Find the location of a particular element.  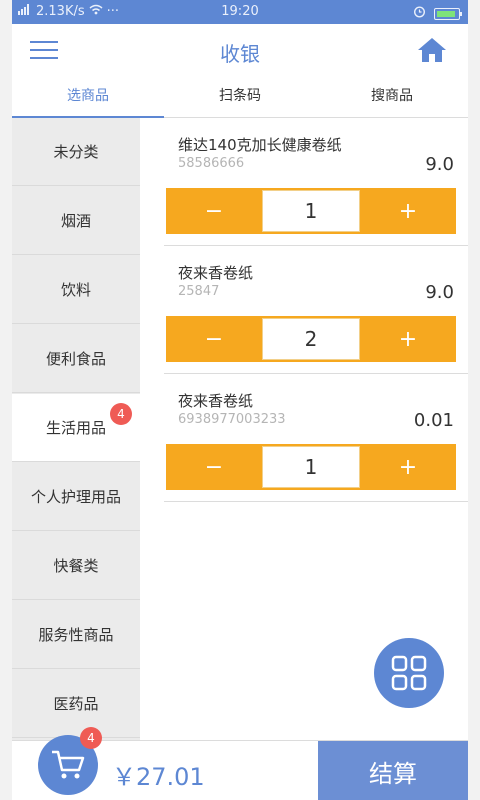

total-amount: ￥27.01 is located at coordinates (158, 777).